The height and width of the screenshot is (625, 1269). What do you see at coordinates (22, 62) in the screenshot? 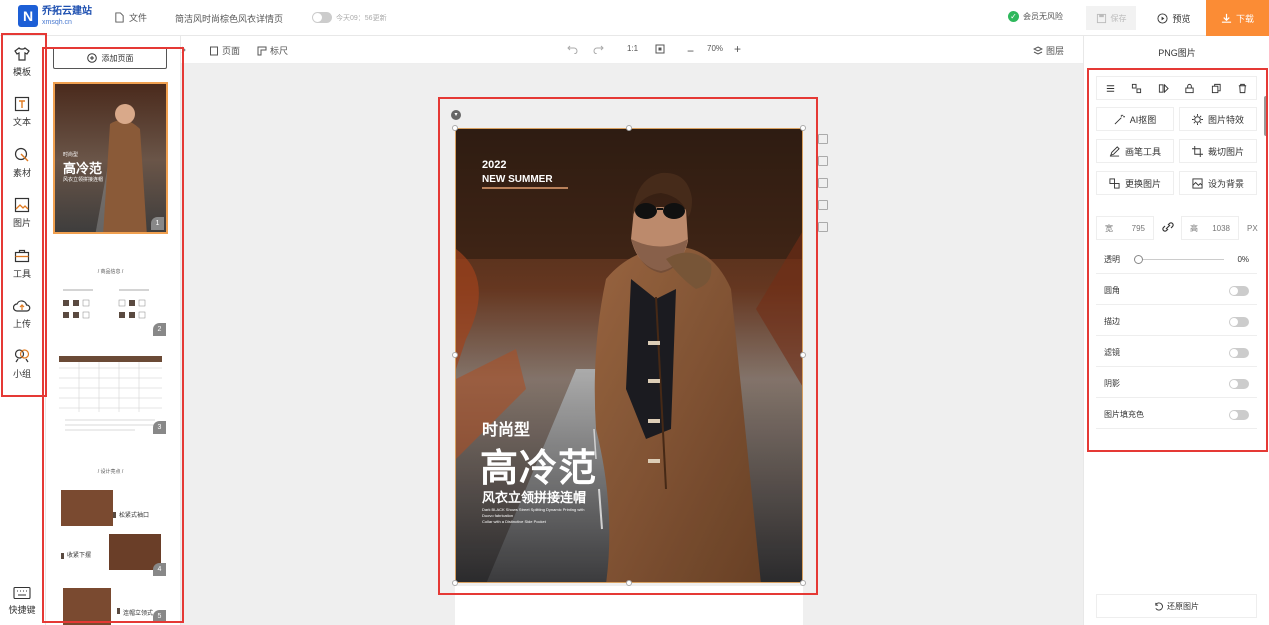
I see `sidebar-item-templates: 模板` at bounding box center [22, 62].